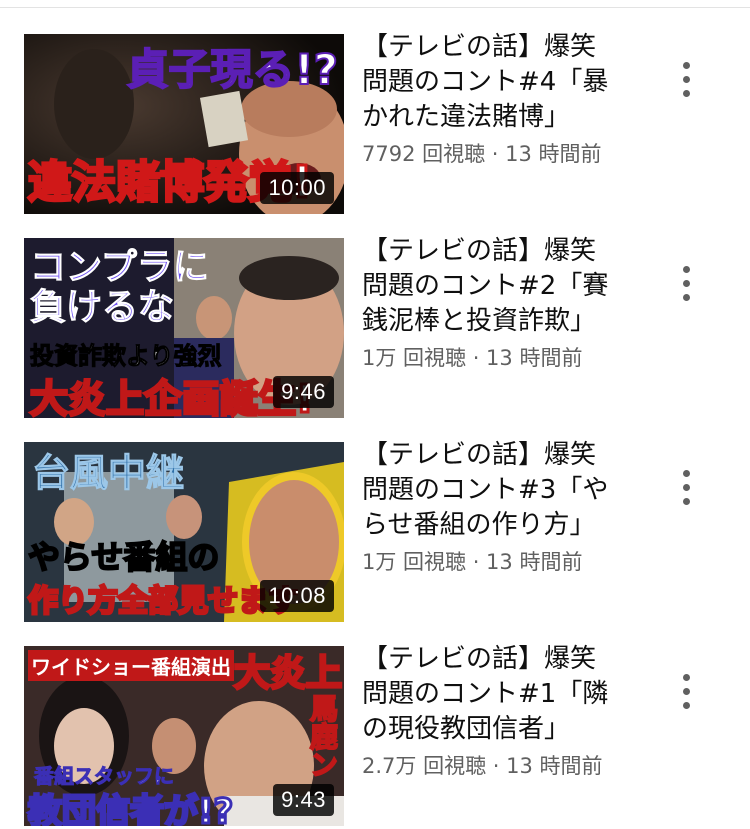 This screenshot has height=829, width=750. I want to click on thumbnail-caption: 負けるな, so click(102, 308).